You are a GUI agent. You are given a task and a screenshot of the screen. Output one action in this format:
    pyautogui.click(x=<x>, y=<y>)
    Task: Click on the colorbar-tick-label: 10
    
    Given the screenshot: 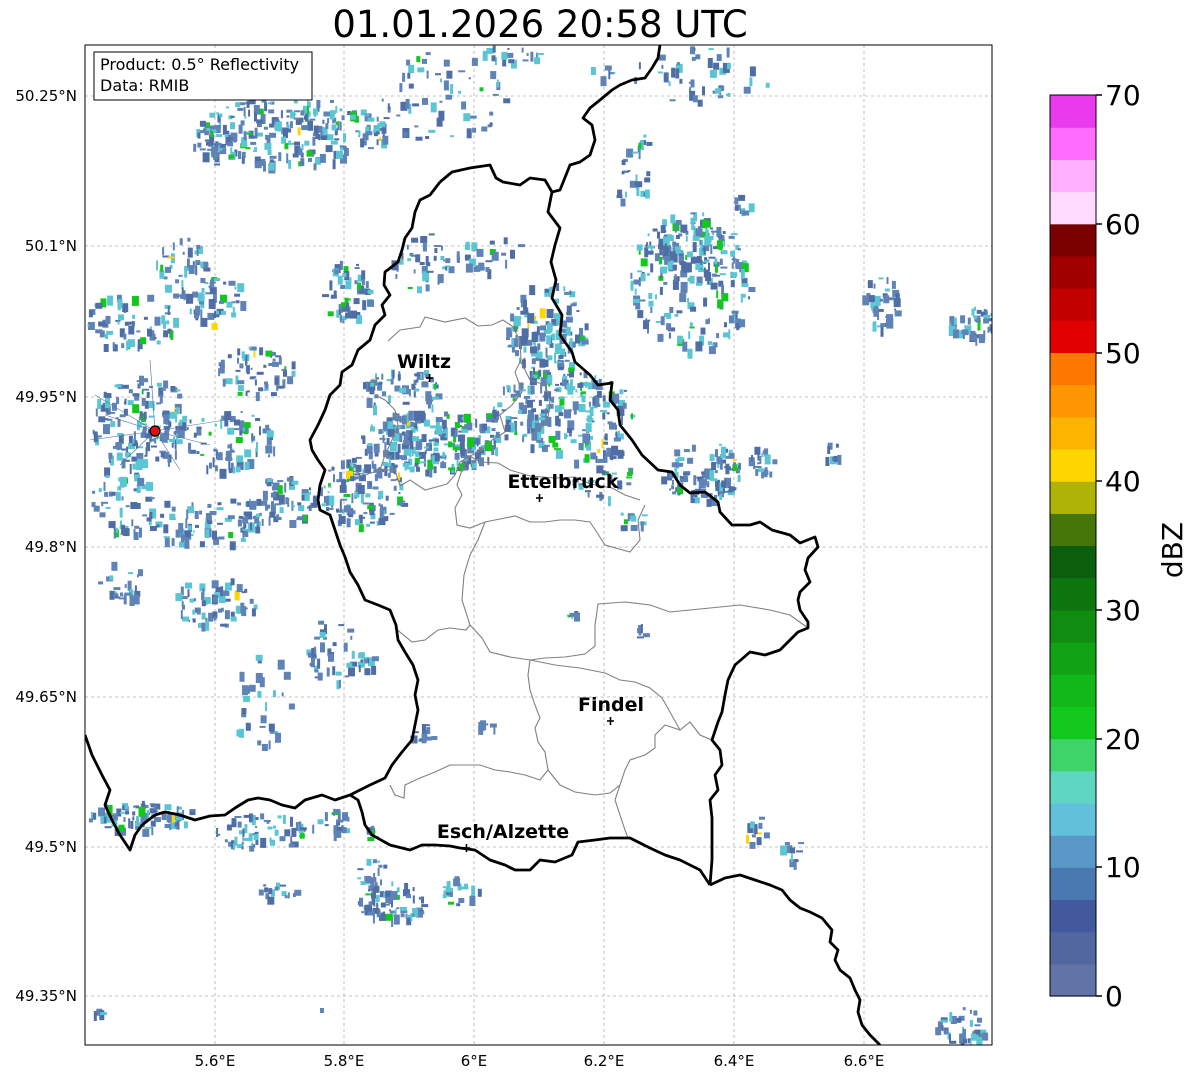 What is the action you would take?
    pyautogui.click(x=1123, y=867)
    